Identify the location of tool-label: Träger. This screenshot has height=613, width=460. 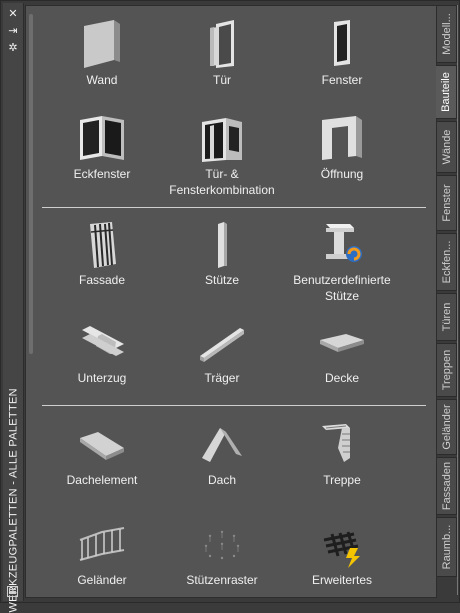
(222, 378).